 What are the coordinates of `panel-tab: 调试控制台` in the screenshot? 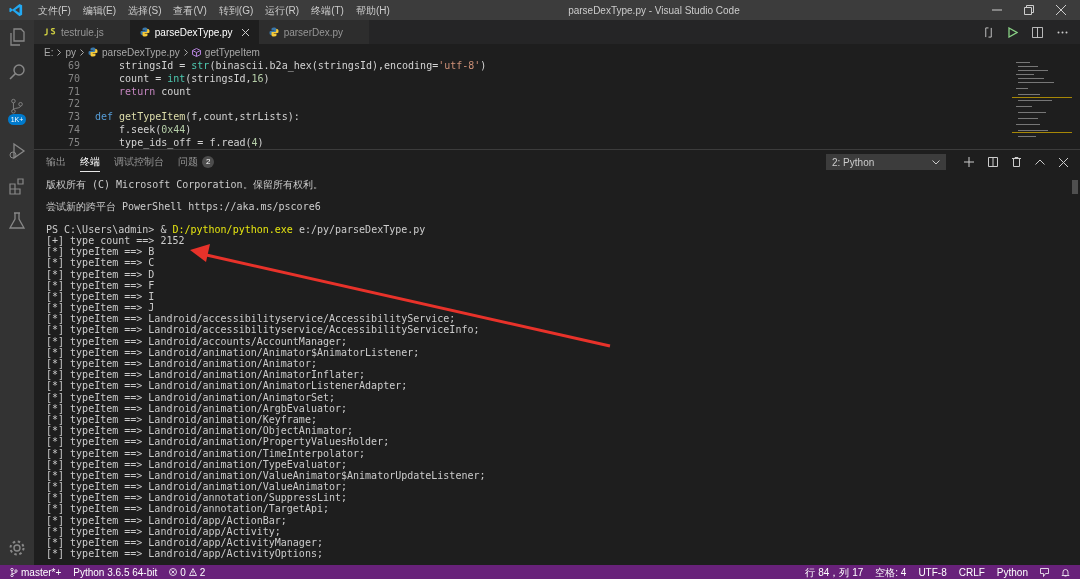 It's located at (139, 162).